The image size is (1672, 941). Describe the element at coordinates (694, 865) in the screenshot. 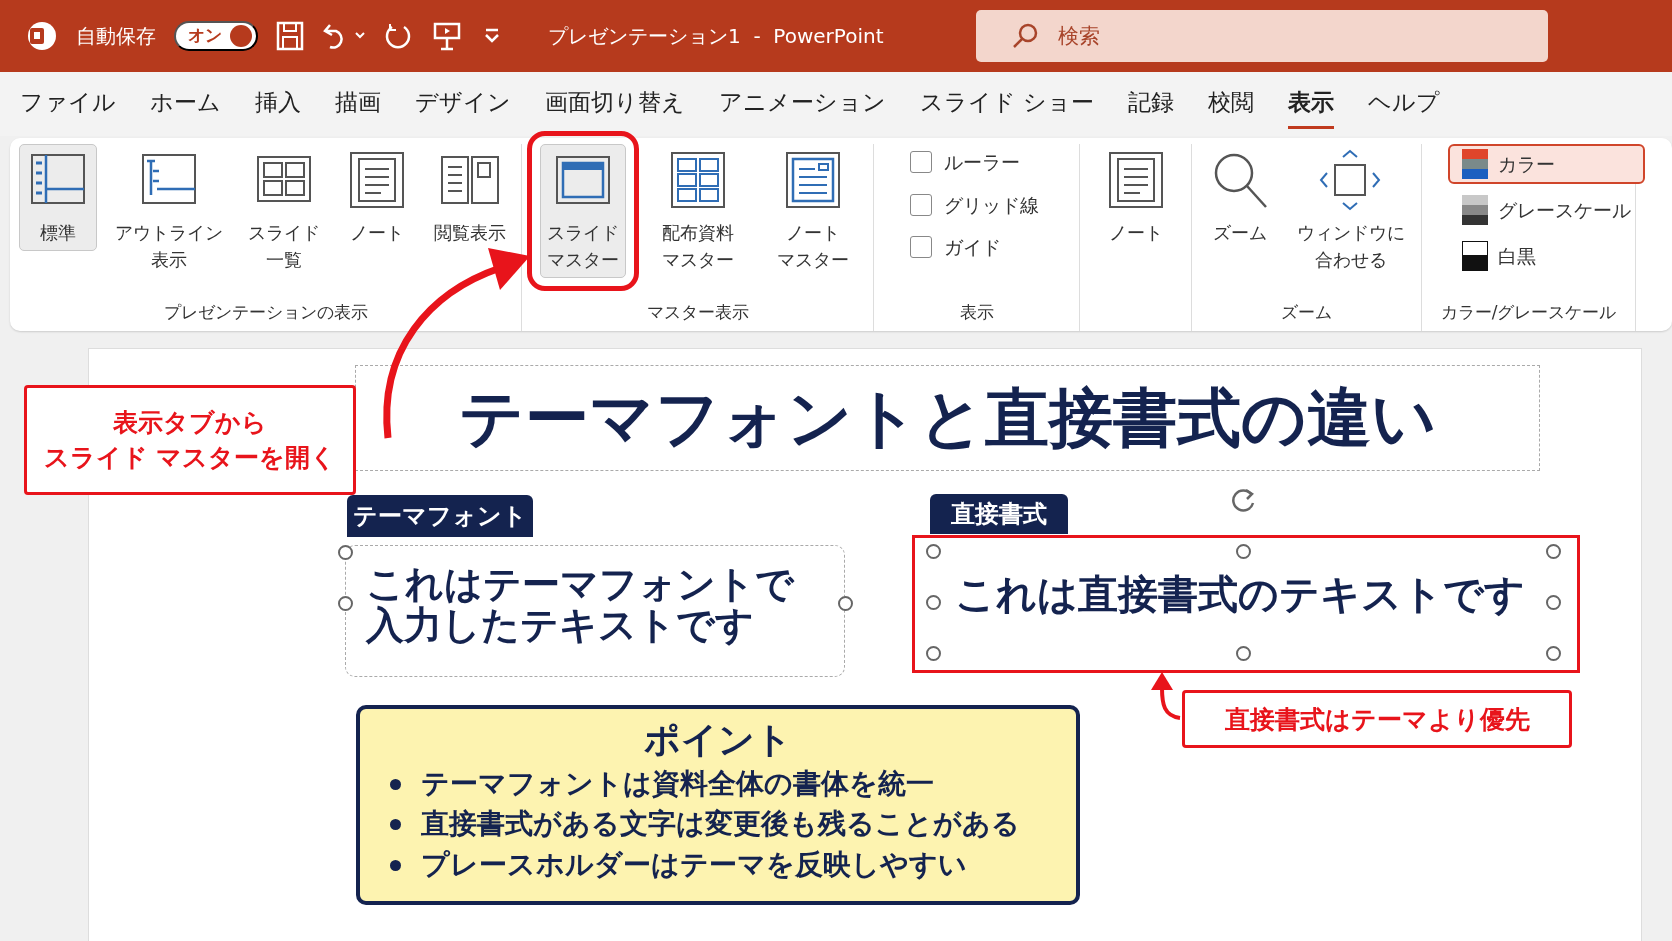

I see `bullet-text: プレースホルダーはテーマを反映しやすい` at that location.